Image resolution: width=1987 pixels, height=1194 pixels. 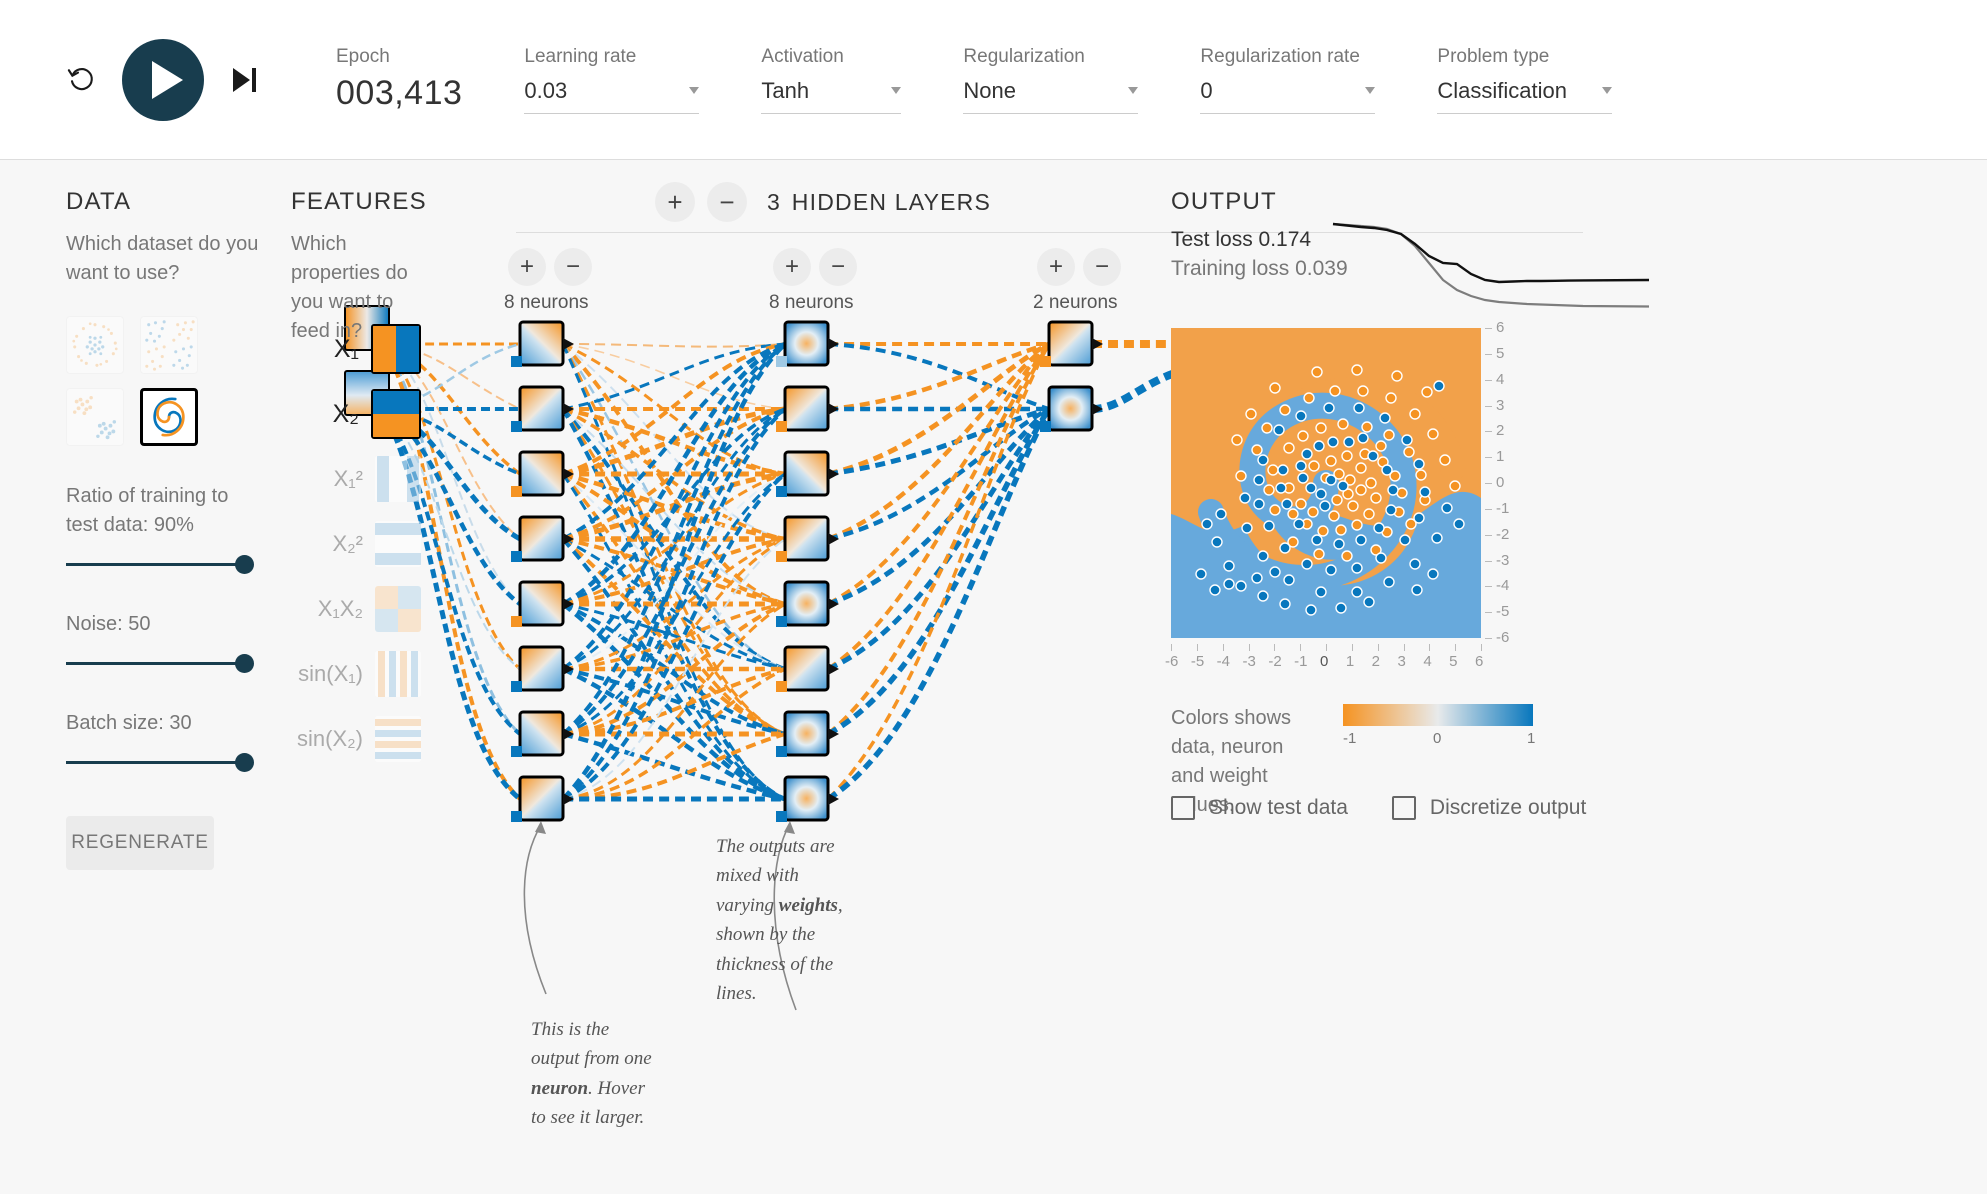 What do you see at coordinates (1453, 661) in the screenshot?
I see `x-tick-label: 5` at bounding box center [1453, 661].